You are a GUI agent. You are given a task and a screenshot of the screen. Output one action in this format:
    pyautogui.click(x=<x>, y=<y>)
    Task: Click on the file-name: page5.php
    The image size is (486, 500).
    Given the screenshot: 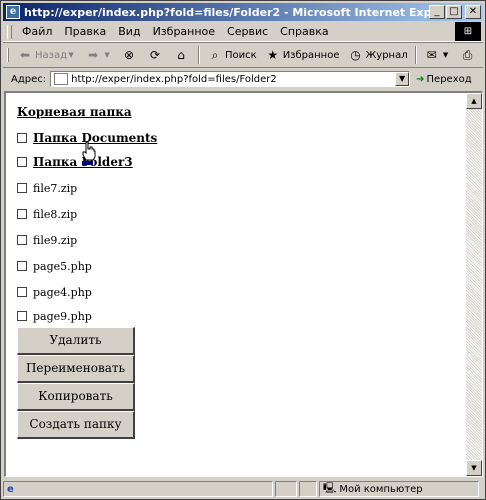 What is the action you would take?
    pyautogui.click(x=62, y=266)
    